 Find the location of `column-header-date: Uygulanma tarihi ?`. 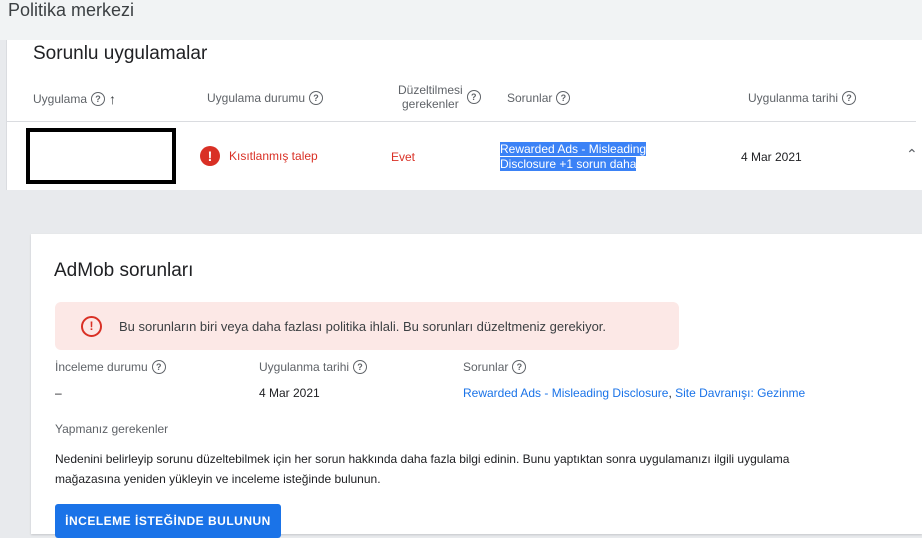

column-header-date: Uygulanma tarihi ? is located at coordinates (802, 98).